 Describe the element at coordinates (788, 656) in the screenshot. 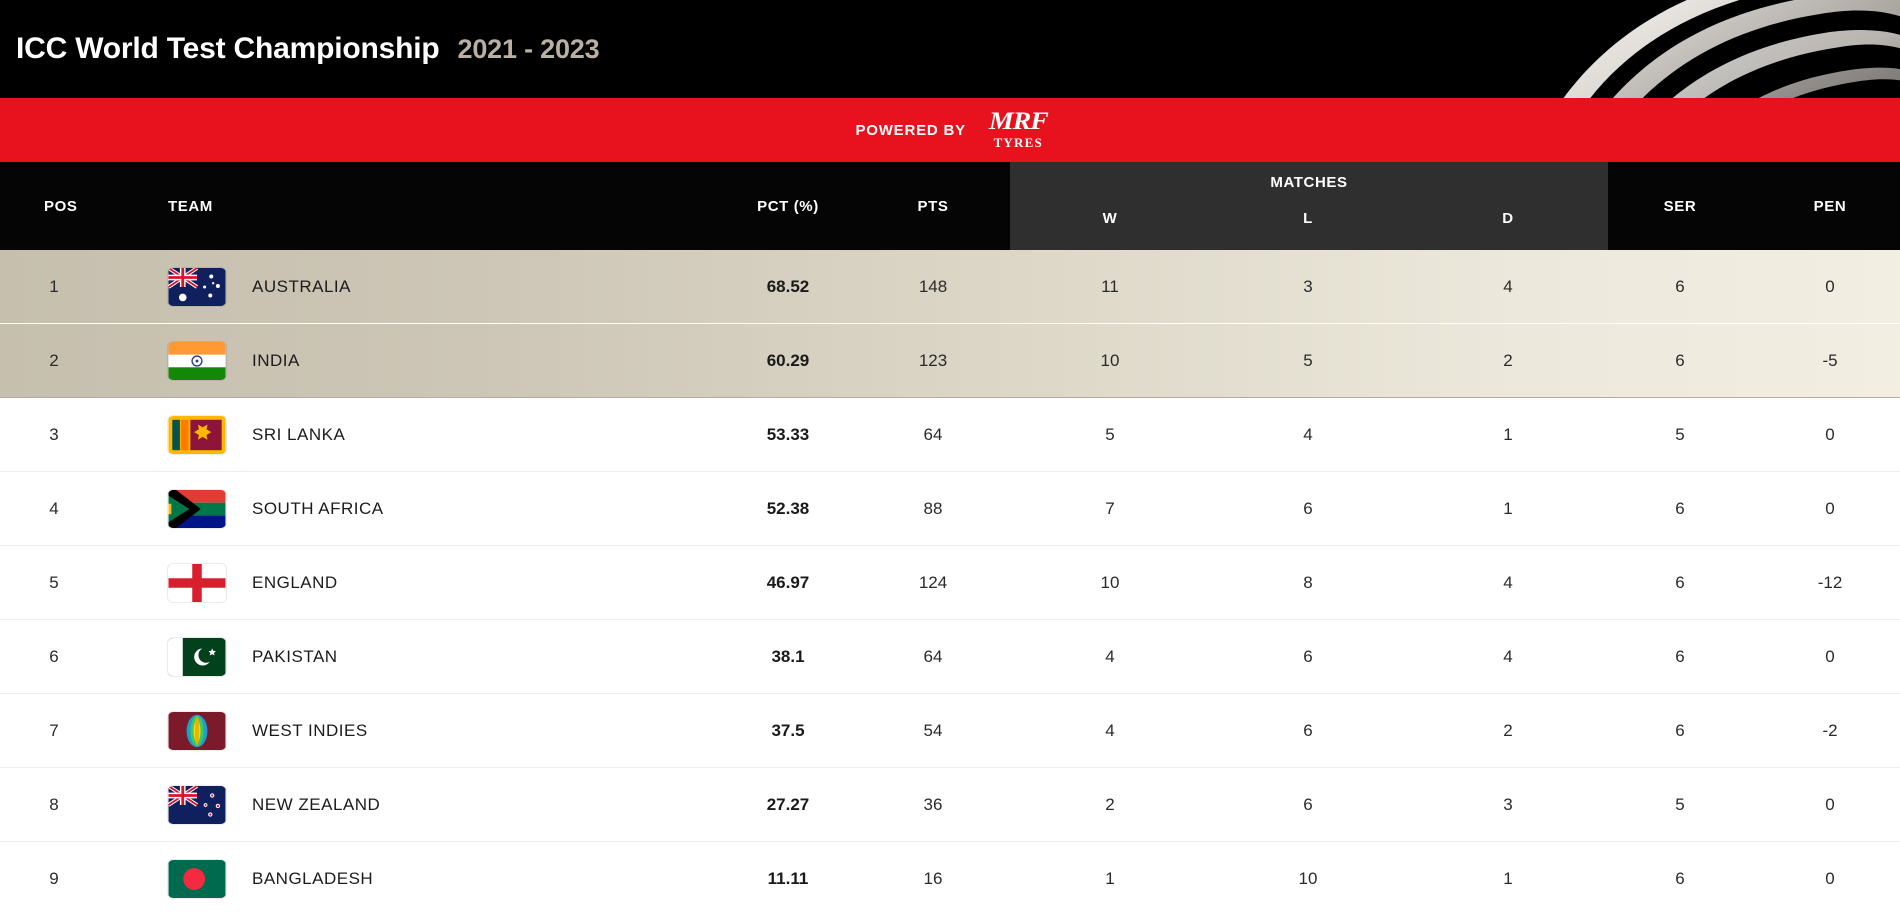

I see `cell-pct: 38.1` at that location.